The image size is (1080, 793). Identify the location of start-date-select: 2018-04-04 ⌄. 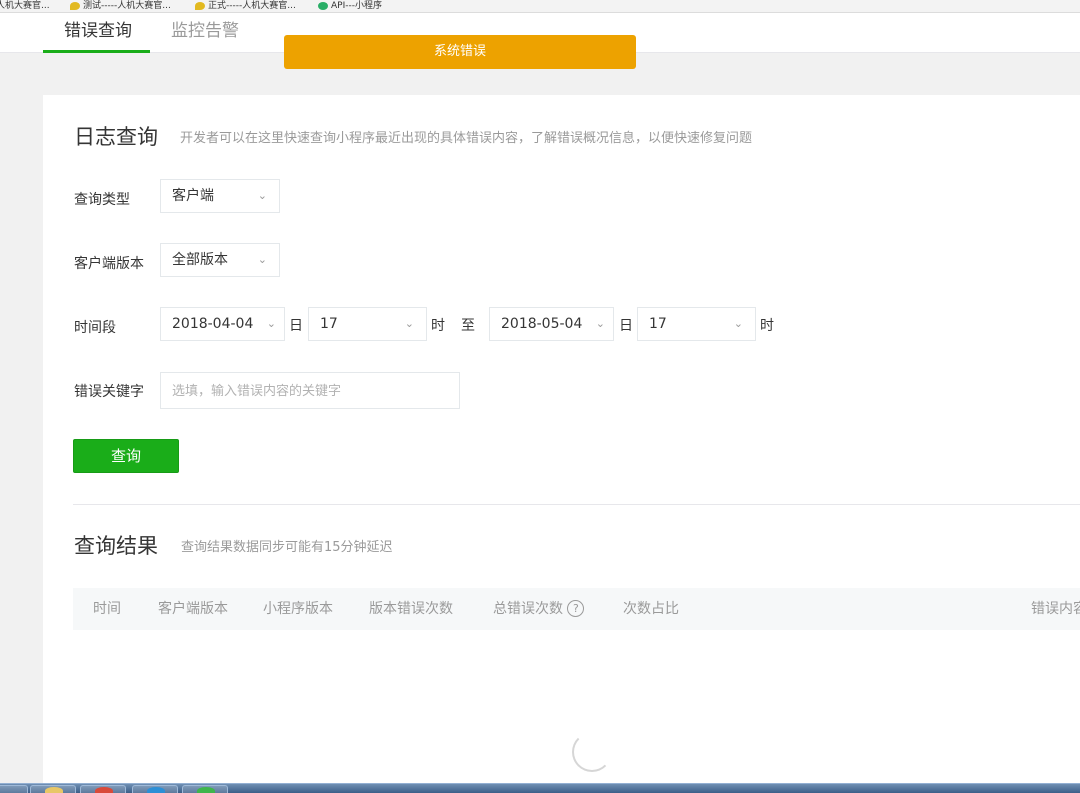
(222, 324).